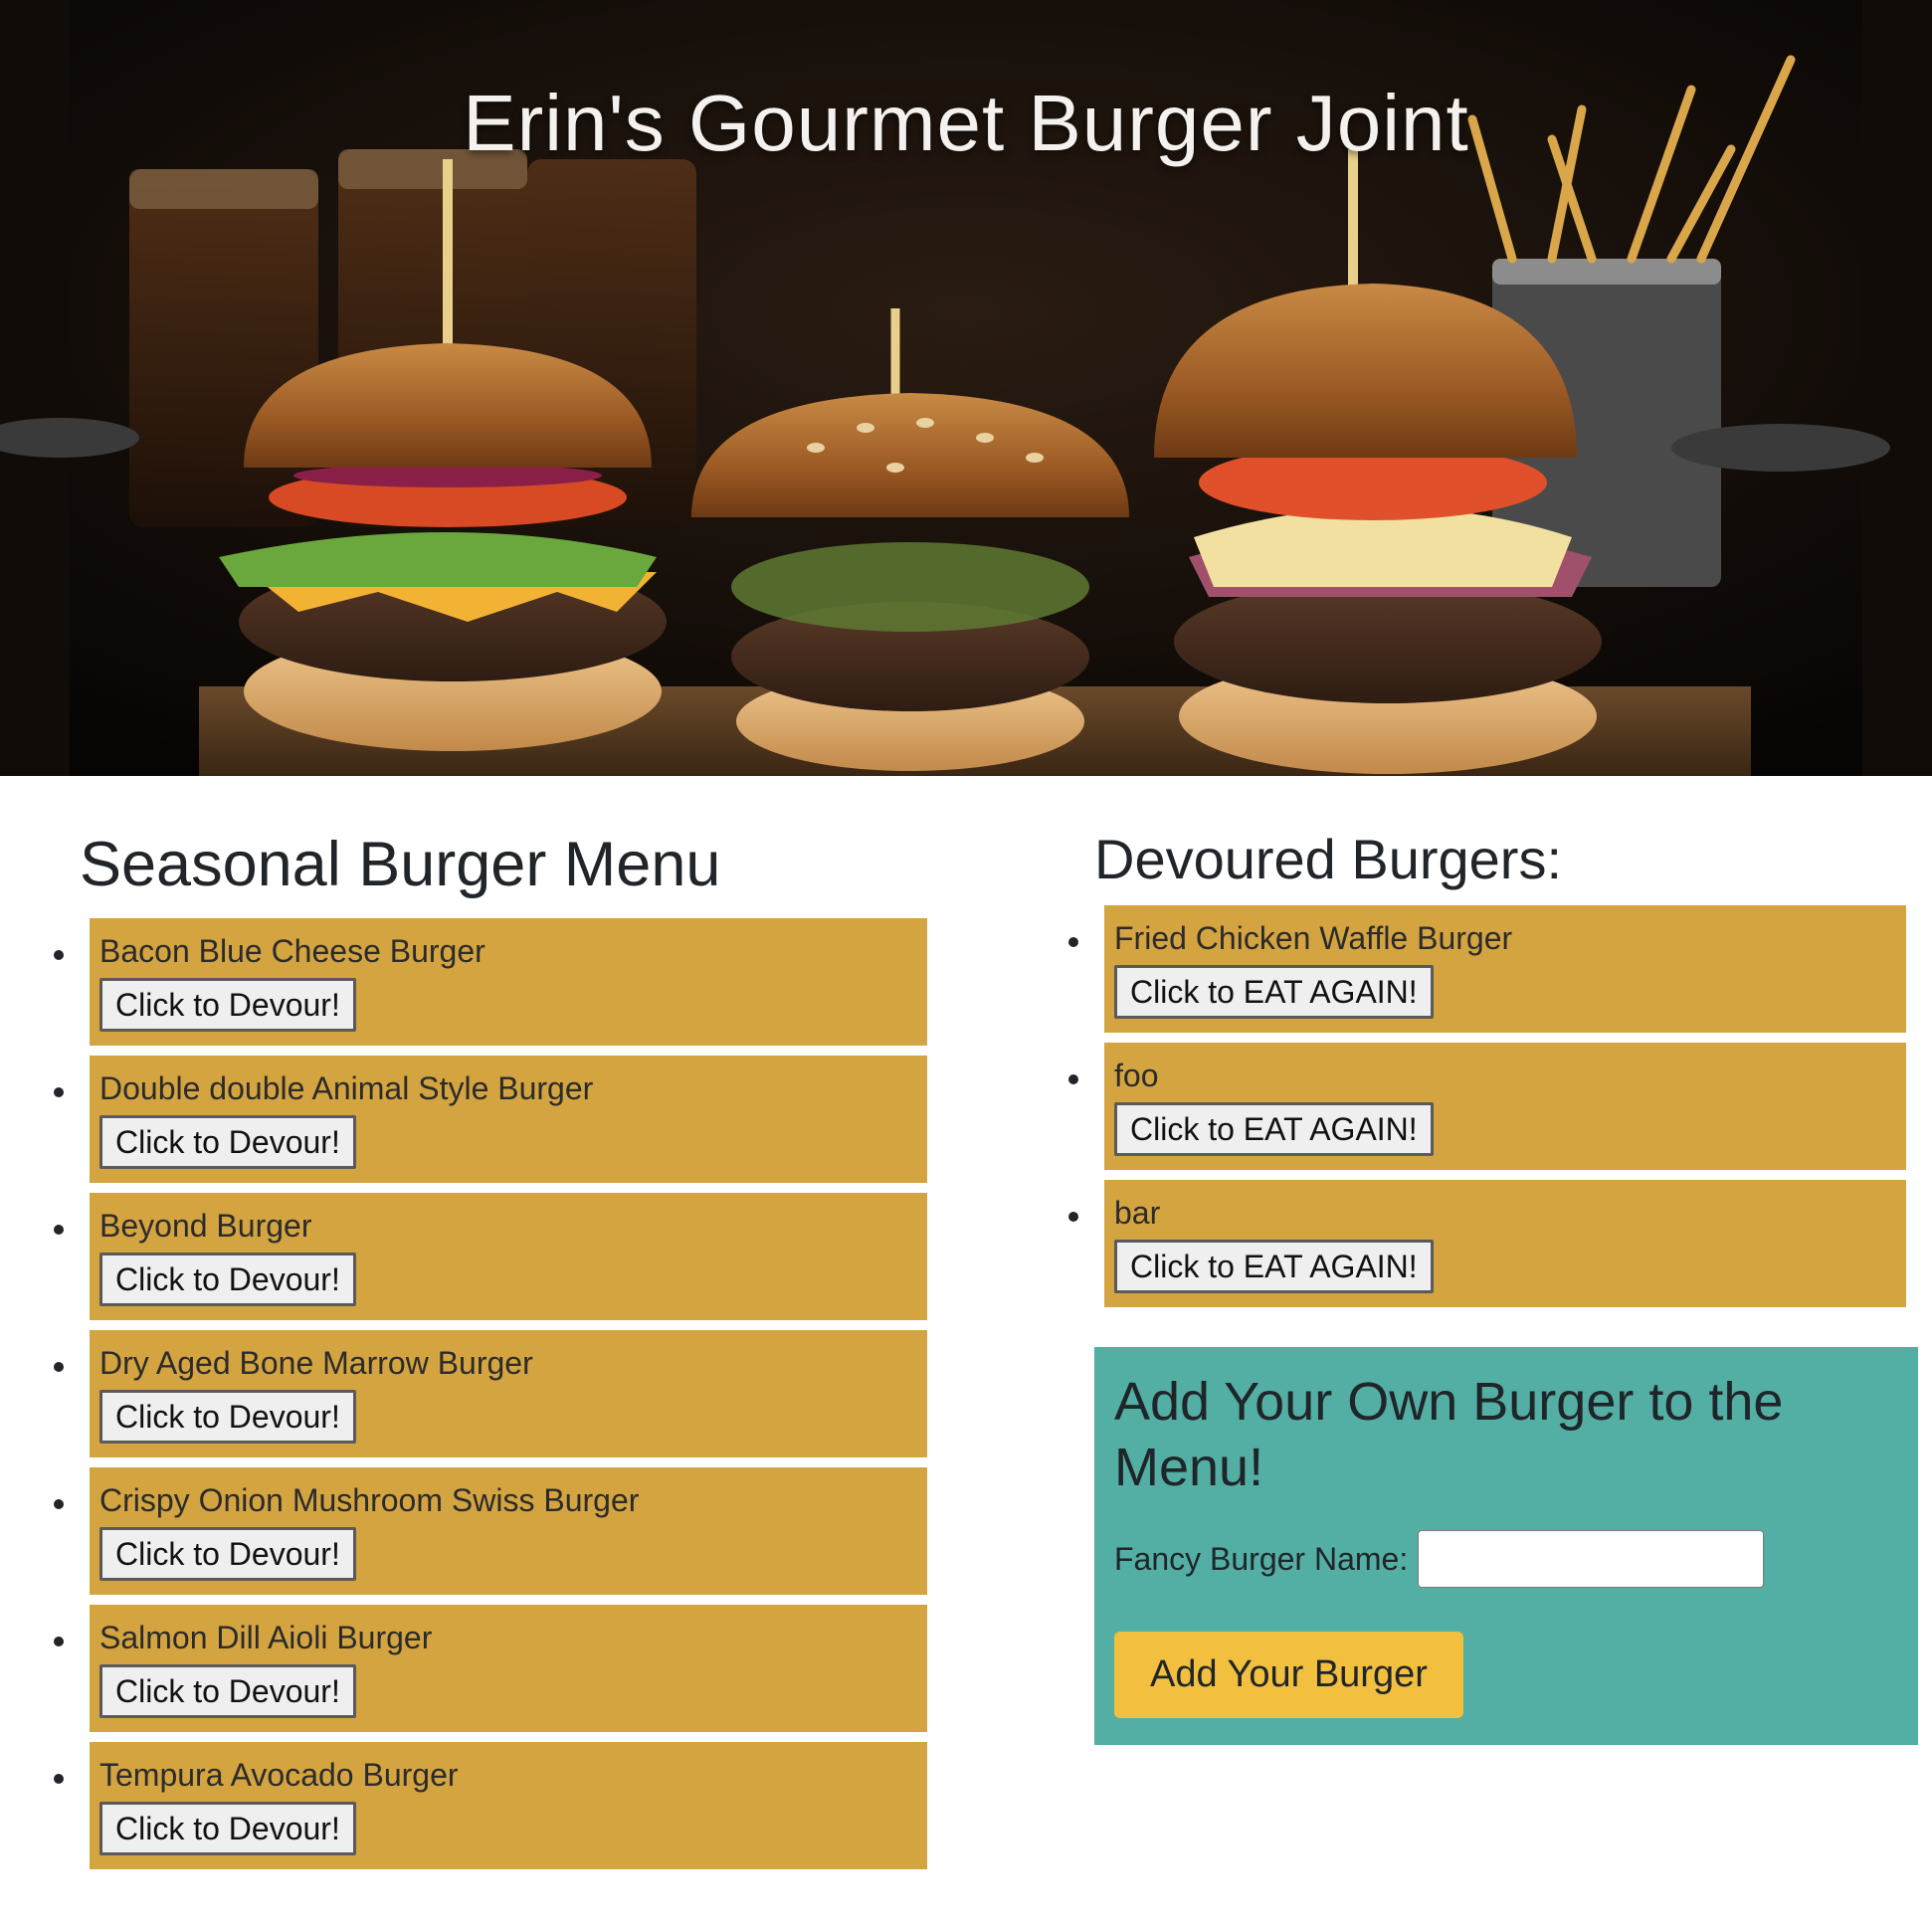  I want to click on menu-item: Tempura Avocado Burger Click to Devour!, so click(490, 1805).